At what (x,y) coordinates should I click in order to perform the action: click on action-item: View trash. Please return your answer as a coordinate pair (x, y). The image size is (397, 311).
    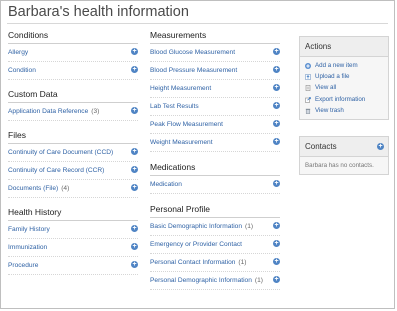
    Looking at the image, I should click on (344, 110).